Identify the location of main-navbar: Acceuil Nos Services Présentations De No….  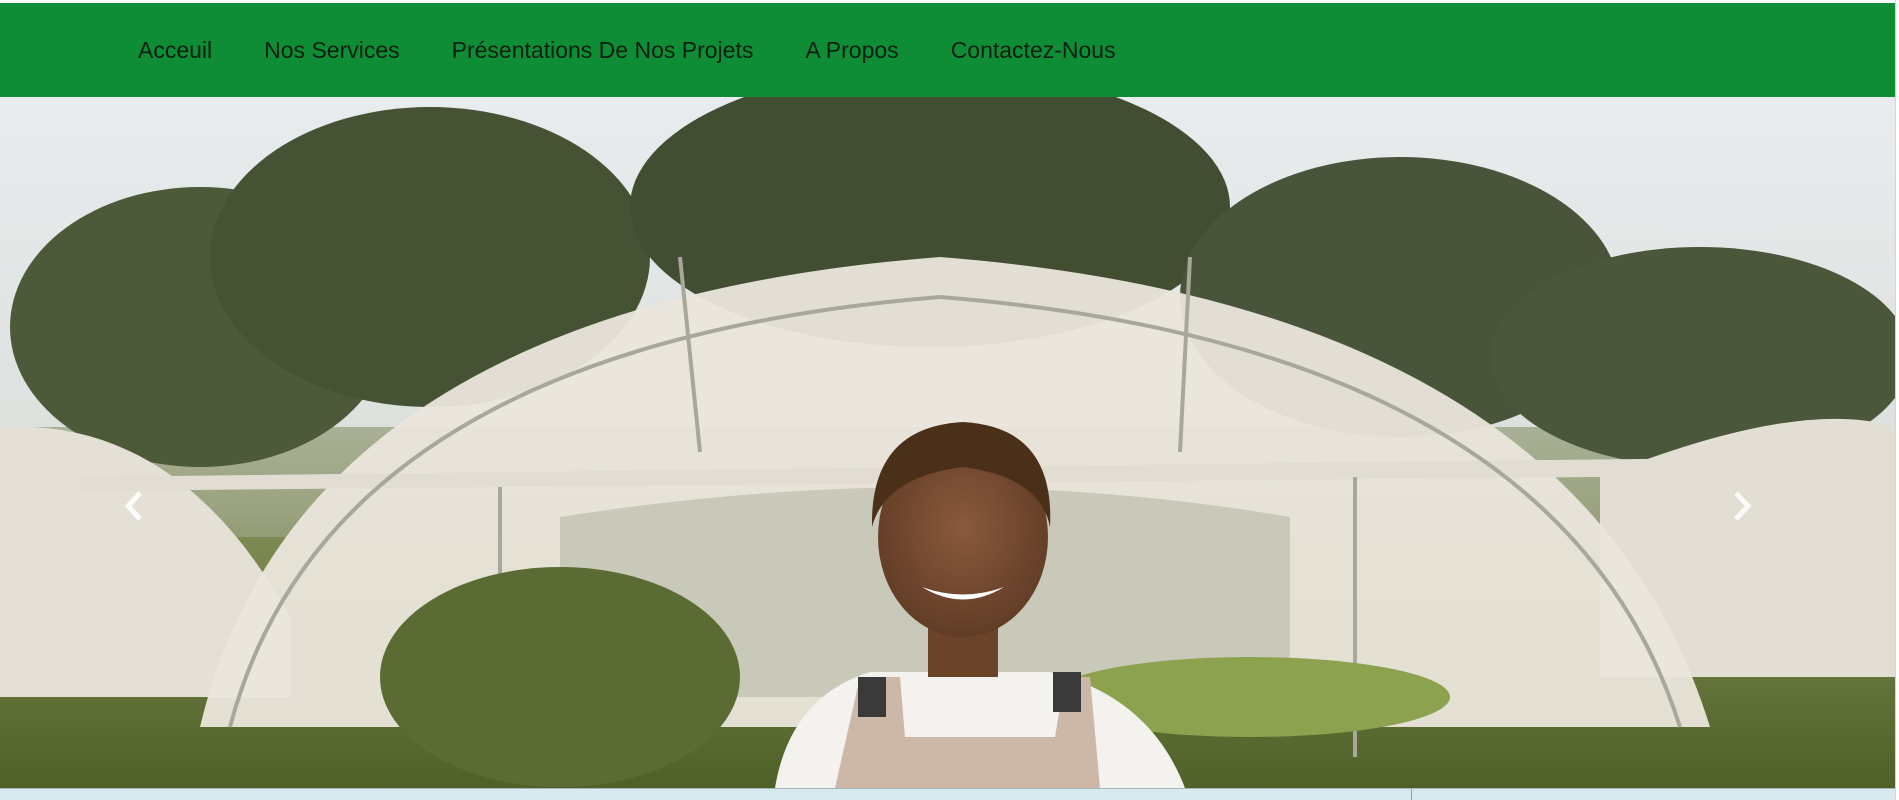
(947, 50).